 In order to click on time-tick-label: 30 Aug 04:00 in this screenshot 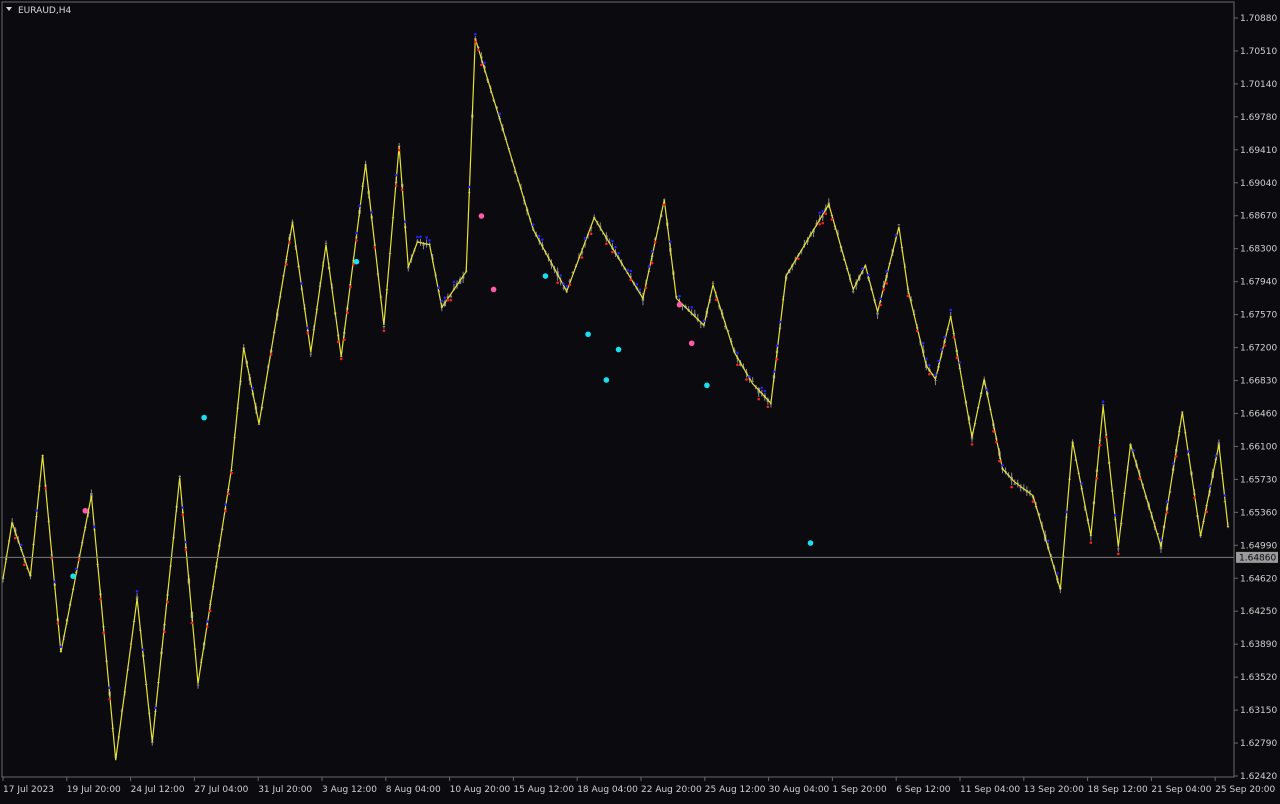, I will do `click(799, 790)`.